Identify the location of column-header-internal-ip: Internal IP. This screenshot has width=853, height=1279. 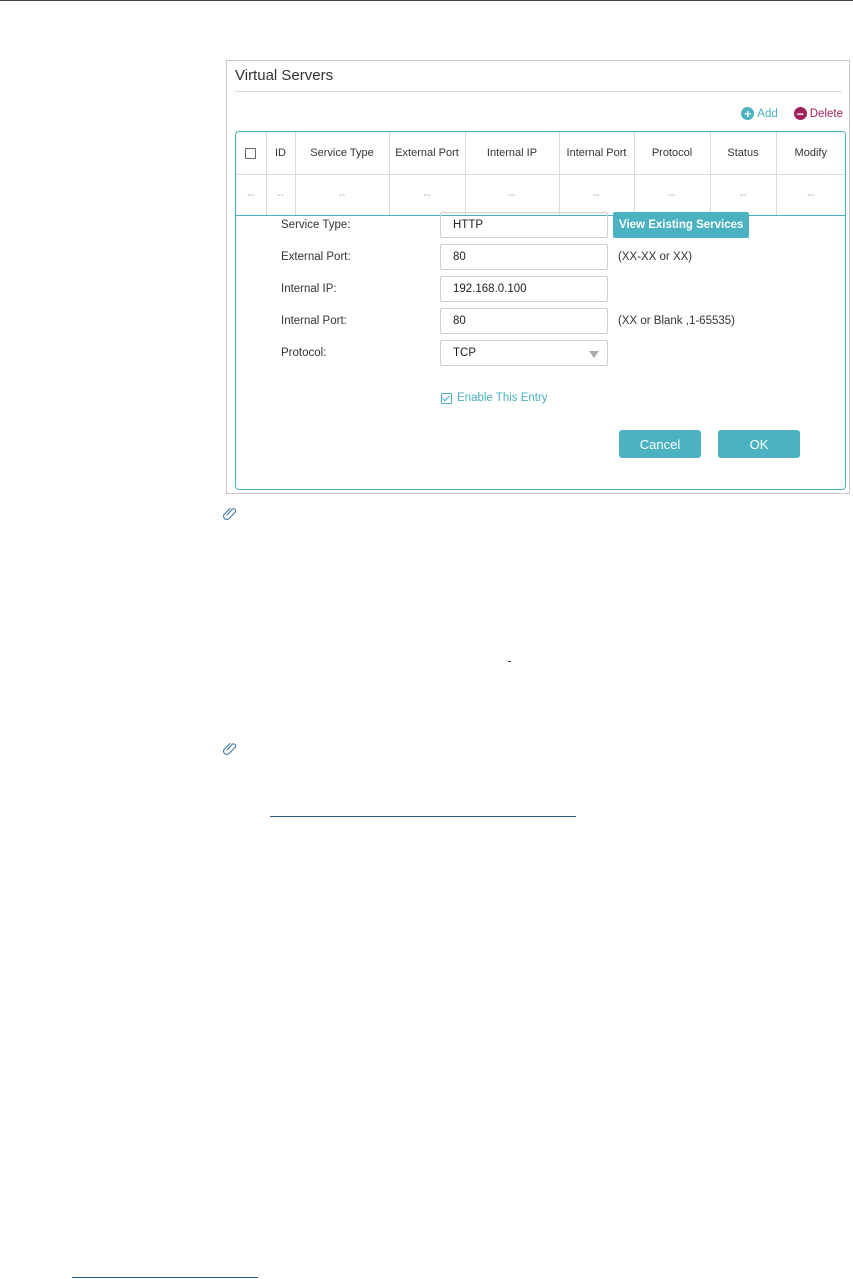
(512, 153).